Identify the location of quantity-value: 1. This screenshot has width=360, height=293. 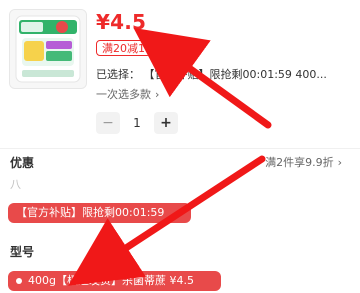
(137, 123).